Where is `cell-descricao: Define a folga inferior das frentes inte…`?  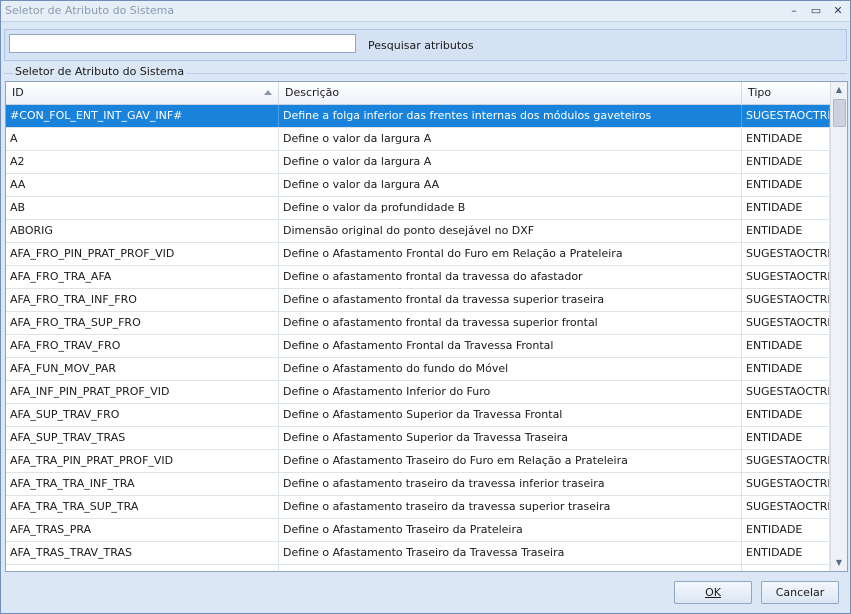 cell-descricao: Define a folga inferior das frentes inte… is located at coordinates (510, 116).